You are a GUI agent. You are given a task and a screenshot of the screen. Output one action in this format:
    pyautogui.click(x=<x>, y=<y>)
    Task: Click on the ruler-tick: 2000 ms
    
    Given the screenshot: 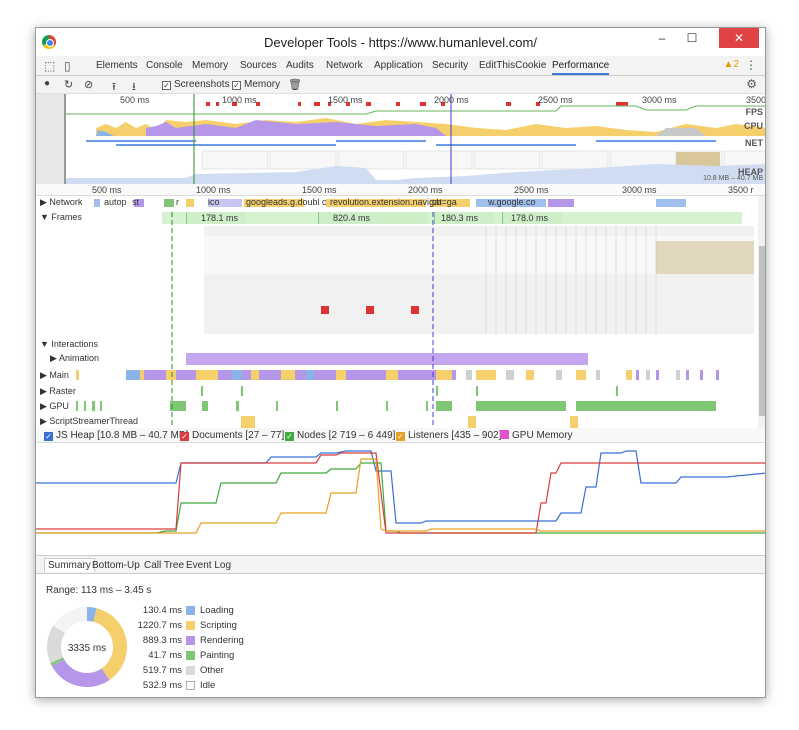 What is the action you would take?
    pyautogui.click(x=425, y=190)
    